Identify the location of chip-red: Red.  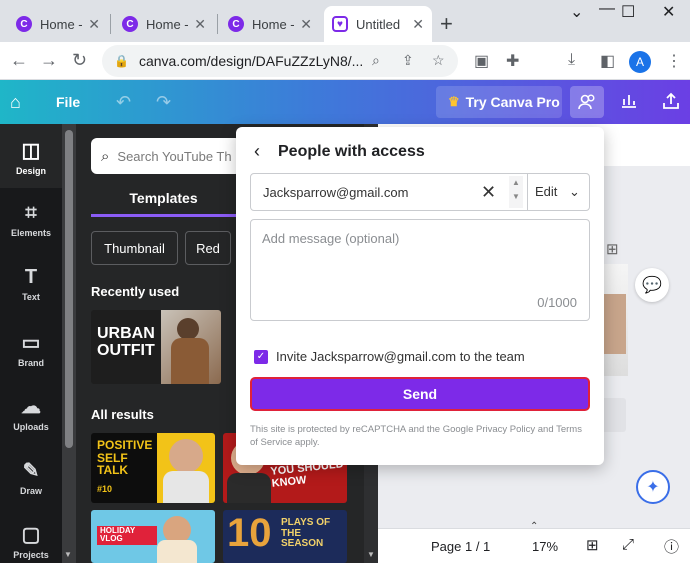
(208, 248).